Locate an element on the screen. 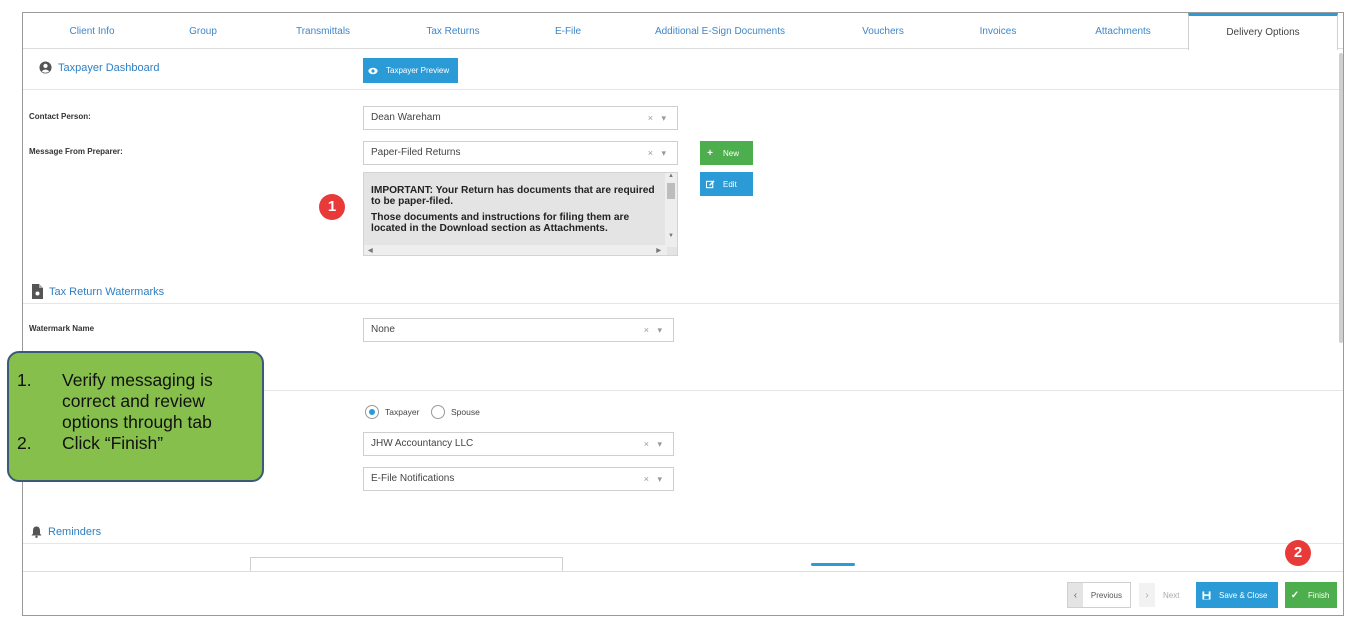 The width and height of the screenshot is (1353, 625). taxpayer-preview-button: Taxpayer Preview is located at coordinates (410, 70).